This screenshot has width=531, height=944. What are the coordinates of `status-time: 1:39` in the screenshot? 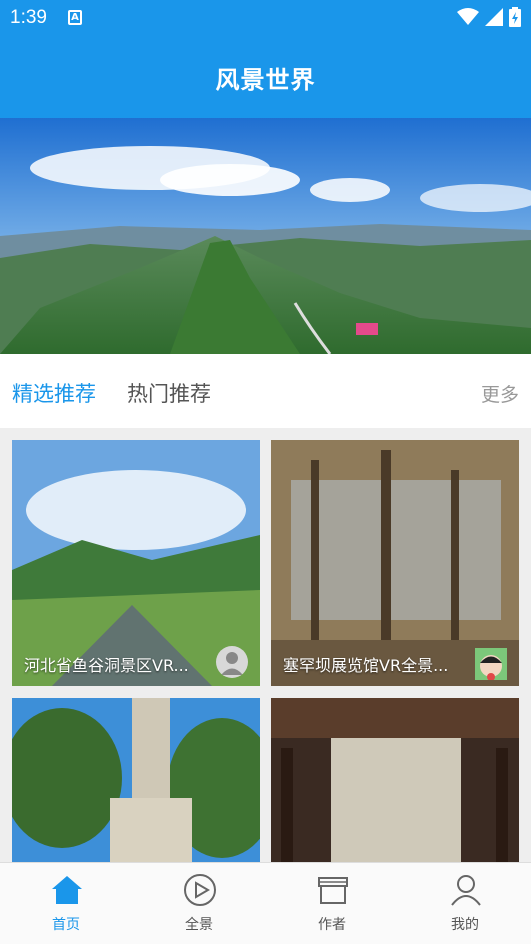 It's located at (28, 17).